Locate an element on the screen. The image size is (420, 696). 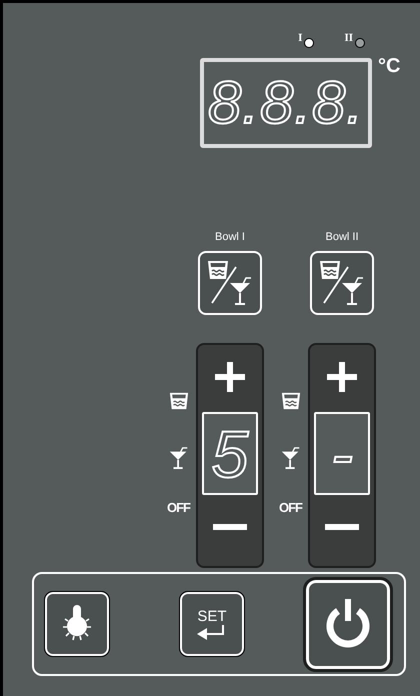
bowl-label: Bowl I is located at coordinates (230, 237).